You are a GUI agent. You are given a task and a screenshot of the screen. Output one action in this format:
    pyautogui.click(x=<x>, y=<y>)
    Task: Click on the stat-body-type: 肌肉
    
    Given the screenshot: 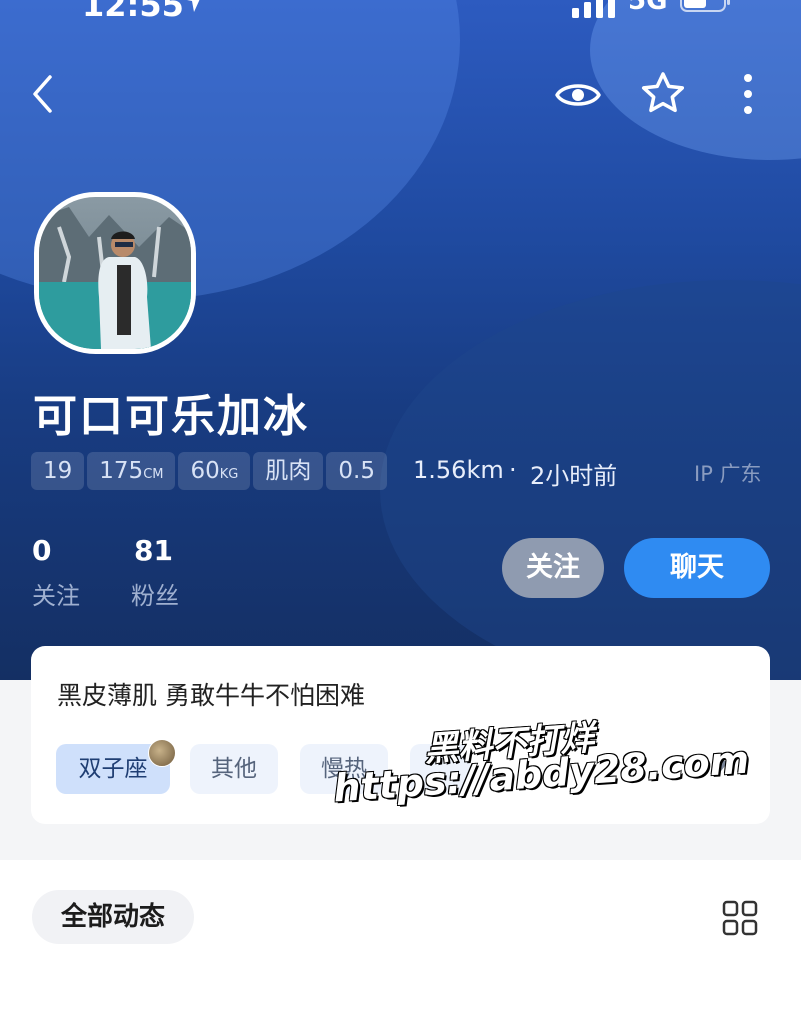 What is the action you would take?
    pyautogui.click(x=288, y=471)
    